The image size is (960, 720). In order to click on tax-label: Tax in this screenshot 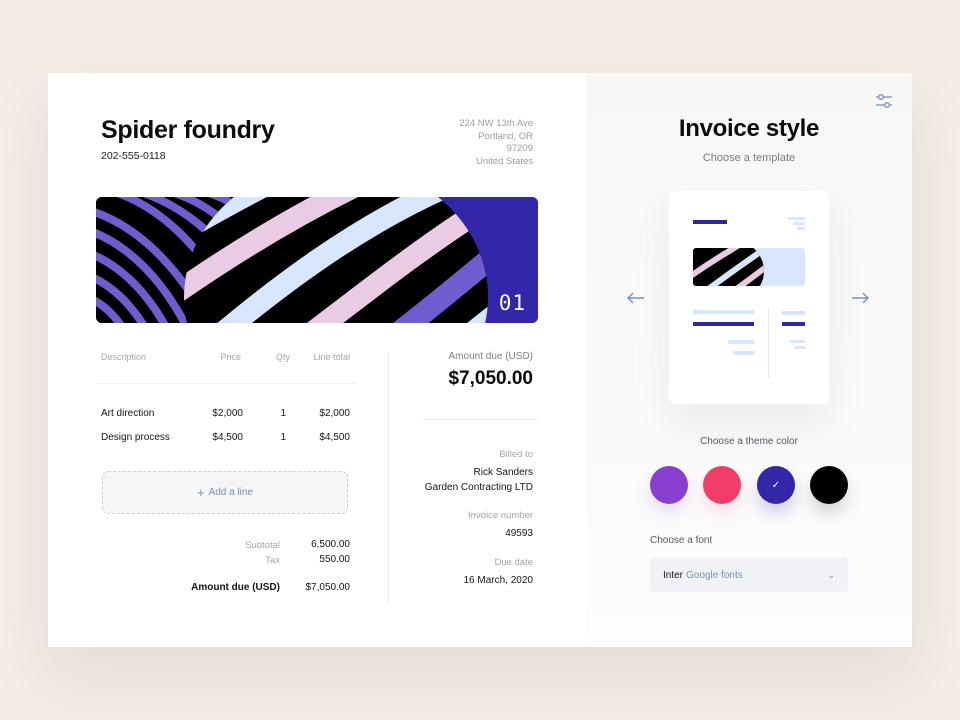, I will do `click(272, 560)`.